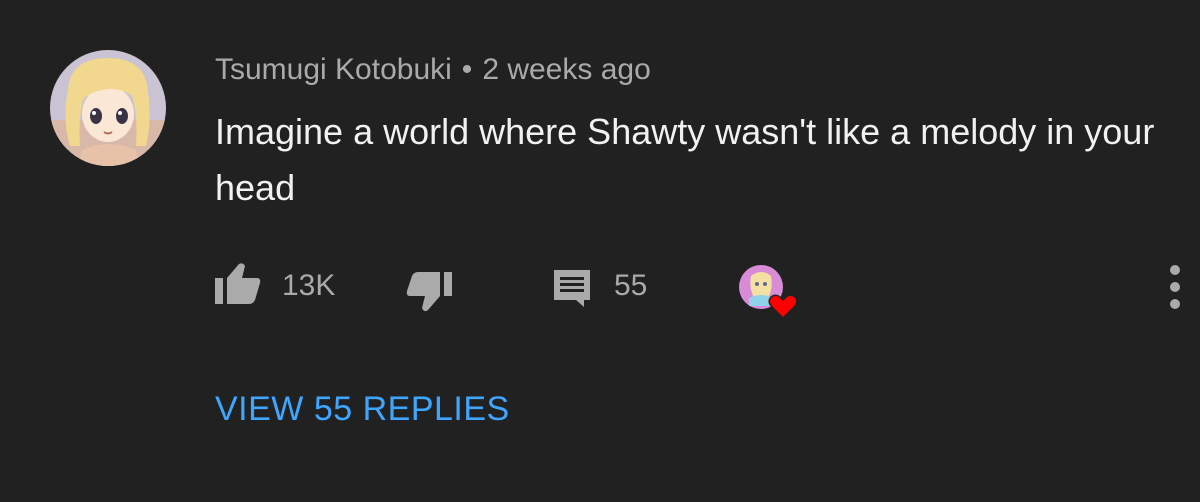 The height and width of the screenshot is (502, 1200). What do you see at coordinates (572, 288) in the screenshot?
I see `comment-icon` at bounding box center [572, 288].